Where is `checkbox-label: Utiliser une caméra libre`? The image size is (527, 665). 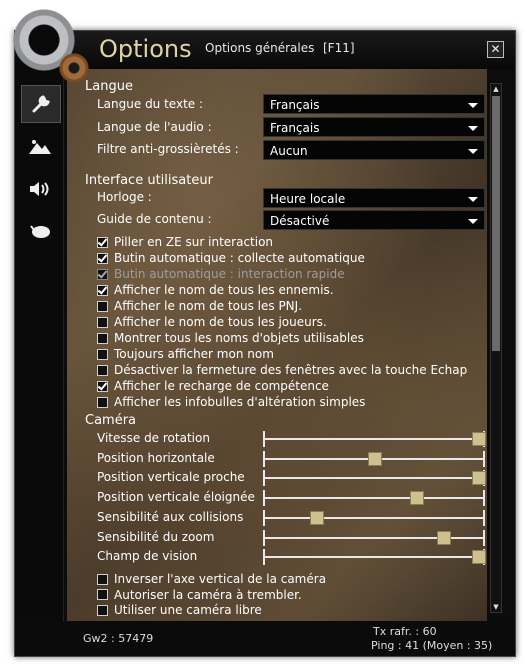
checkbox-label: Utiliser une caméra libre is located at coordinates (188, 610).